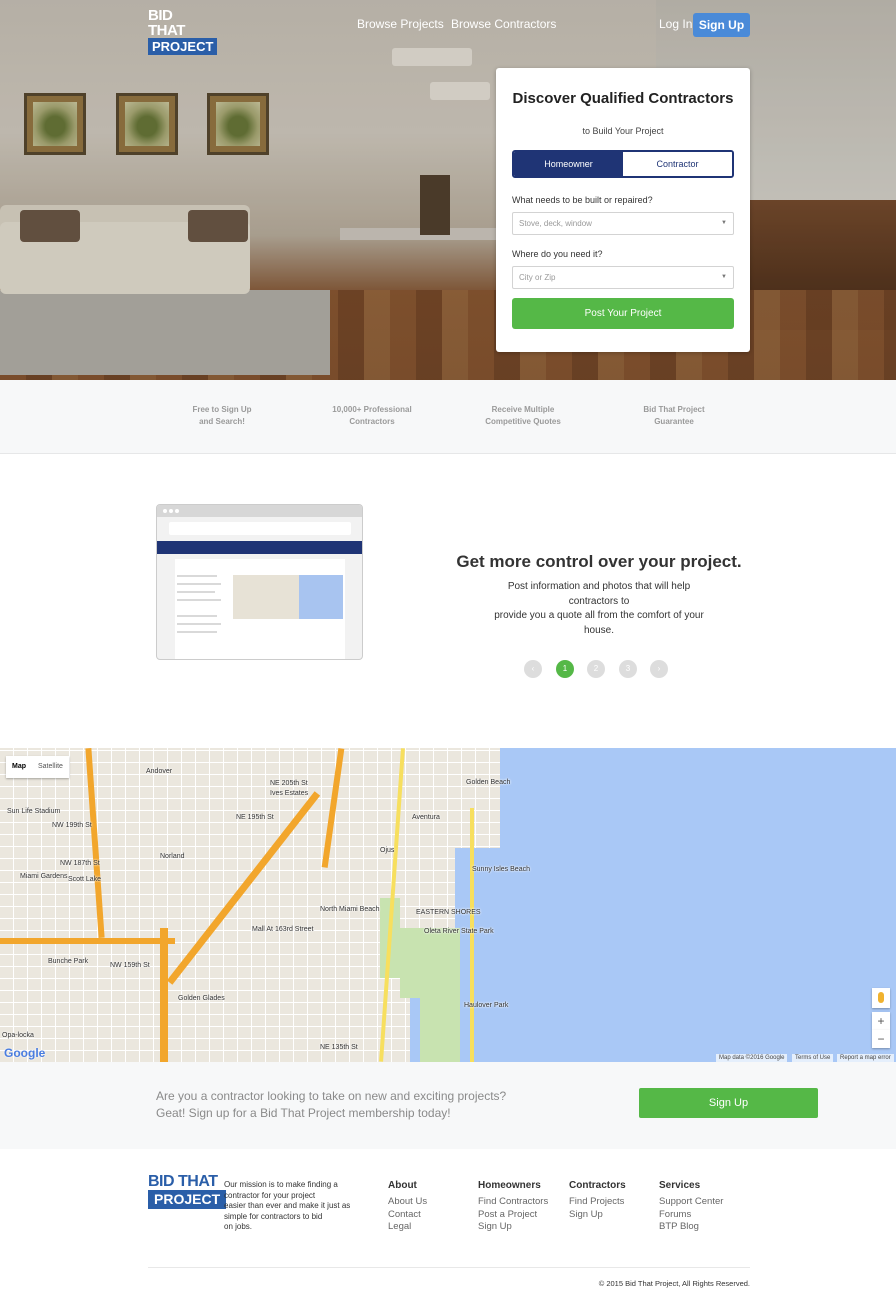  What do you see at coordinates (628, 669) in the screenshot?
I see `pager-page-3: 3` at bounding box center [628, 669].